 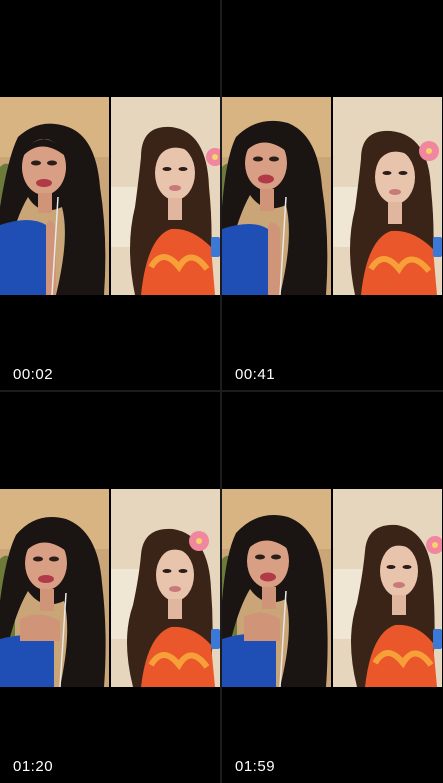 What do you see at coordinates (255, 766) in the screenshot?
I see `recording-timestamp: 01:59` at bounding box center [255, 766].